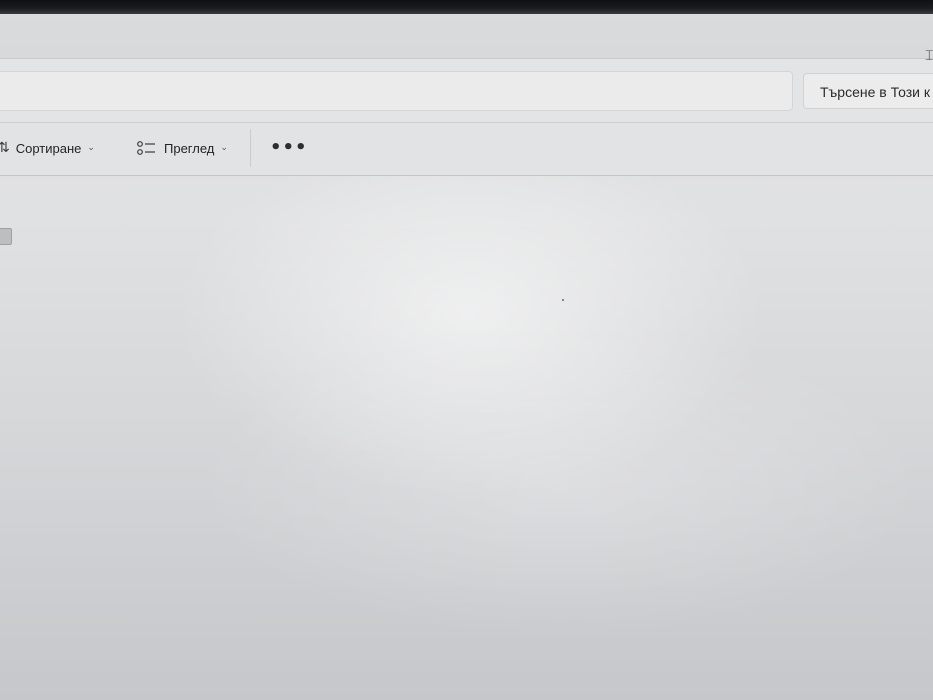 This screenshot has width=933, height=700. What do you see at coordinates (189, 148) in the screenshot?
I see `view-label: Преглед` at bounding box center [189, 148].